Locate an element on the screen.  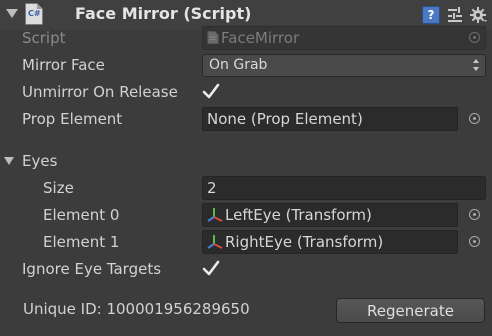
script-row: Script FaceMirror is located at coordinates (246, 38).